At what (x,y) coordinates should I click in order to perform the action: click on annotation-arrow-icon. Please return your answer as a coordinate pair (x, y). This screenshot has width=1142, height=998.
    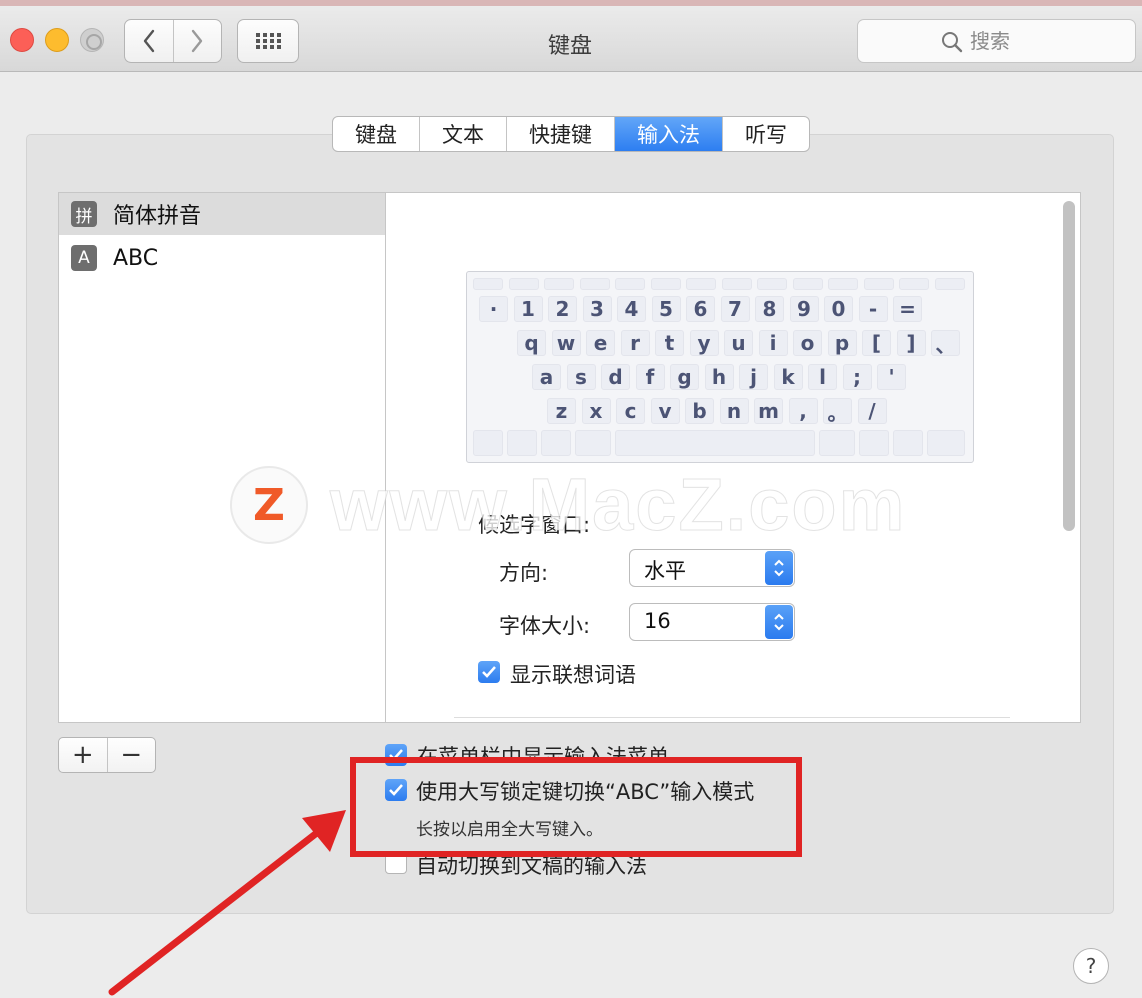
    Looking at the image, I should click on (227, 903).